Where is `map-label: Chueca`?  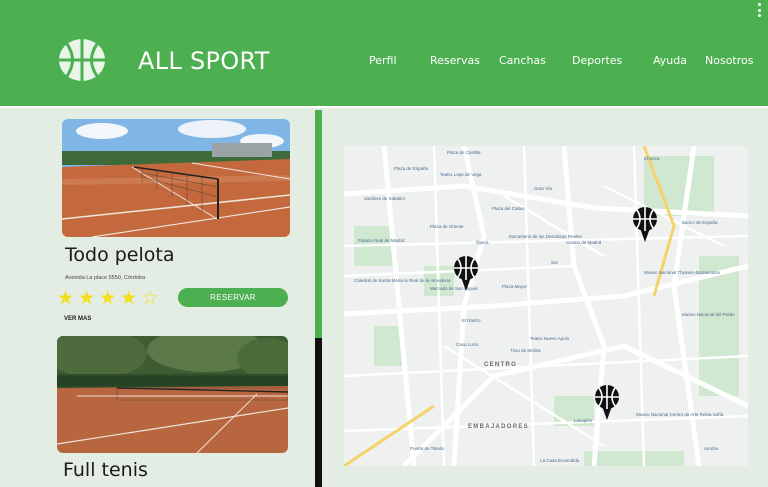
map-label: Chueca is located at coordinates (652, 158).